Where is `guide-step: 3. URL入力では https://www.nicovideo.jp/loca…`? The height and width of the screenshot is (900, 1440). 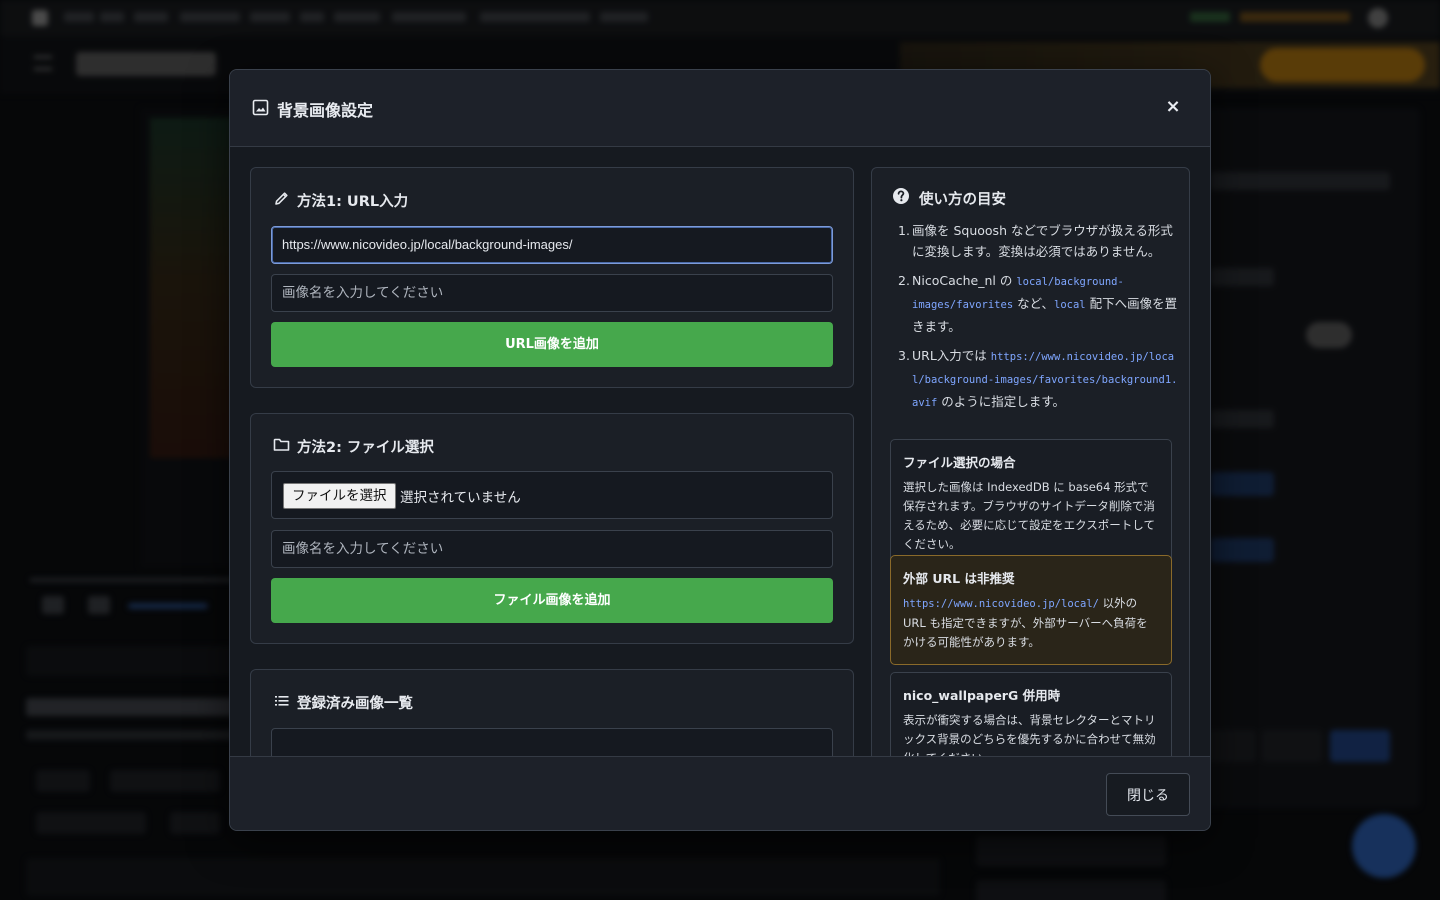 guide-step: 3. URL入力では https://www.nicovideo.jp/loca… is located at coordinates (1038, 379).